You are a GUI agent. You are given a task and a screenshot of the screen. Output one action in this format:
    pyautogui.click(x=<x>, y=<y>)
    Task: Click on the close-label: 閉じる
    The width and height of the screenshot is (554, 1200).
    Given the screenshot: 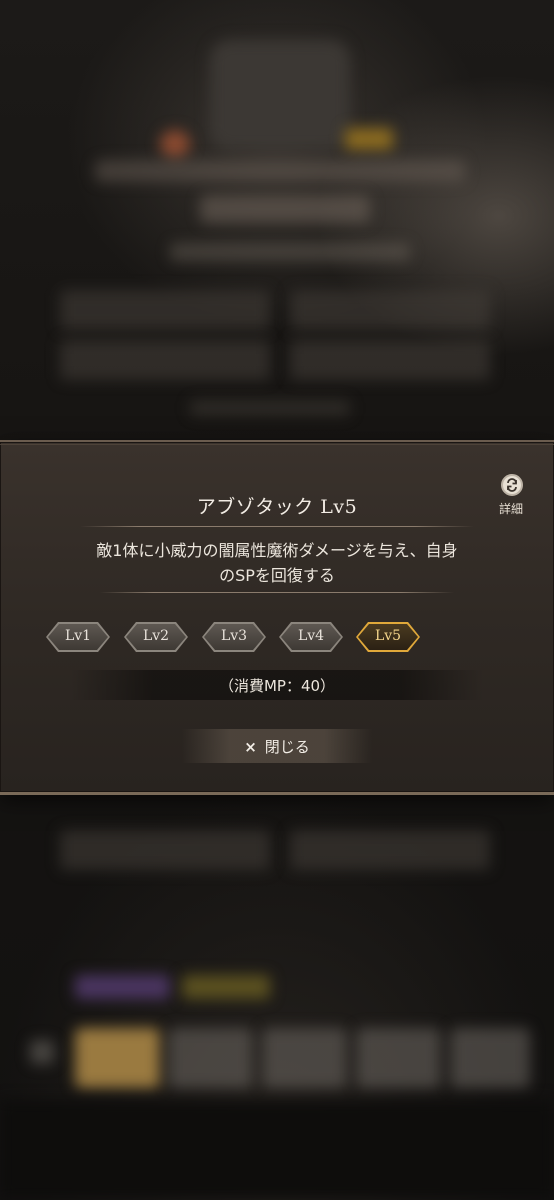 What is the action you would take?
    pyautogui.click(x=287, y=747)
    